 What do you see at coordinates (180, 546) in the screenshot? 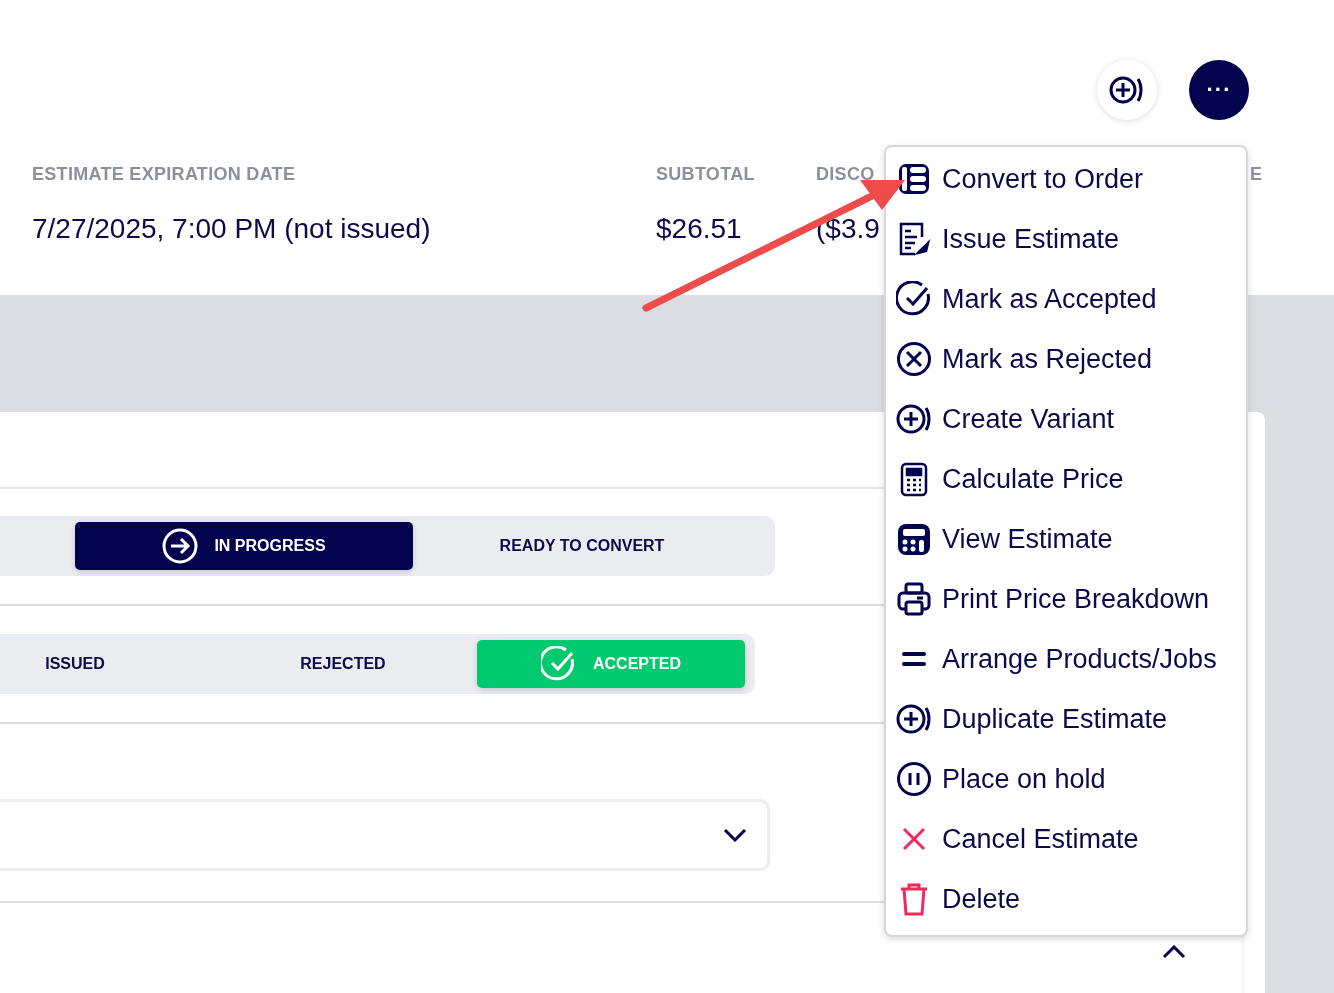
I see `arrow-circle-icon` at bounding box center [180, 546].